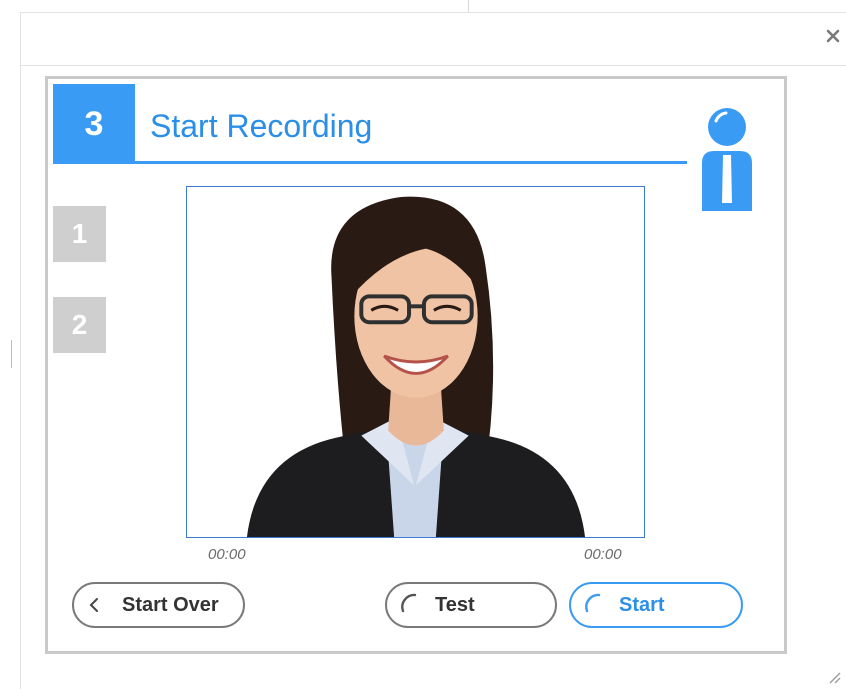 Image resolution: width=846 pixels, height=689 pixels. Describe the element at coordinates (94, 124) in the screenshot. I see `active-step-badge: 3` at that location.